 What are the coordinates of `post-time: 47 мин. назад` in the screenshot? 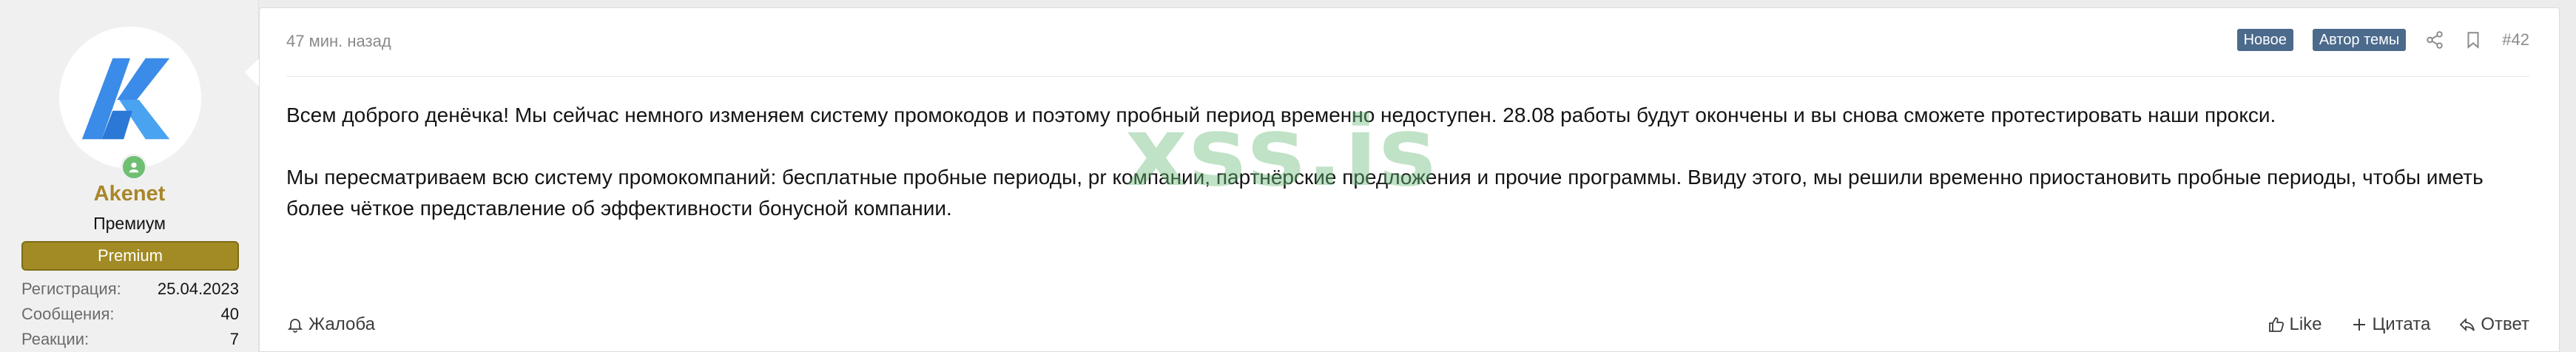 It's located at (338, 41).